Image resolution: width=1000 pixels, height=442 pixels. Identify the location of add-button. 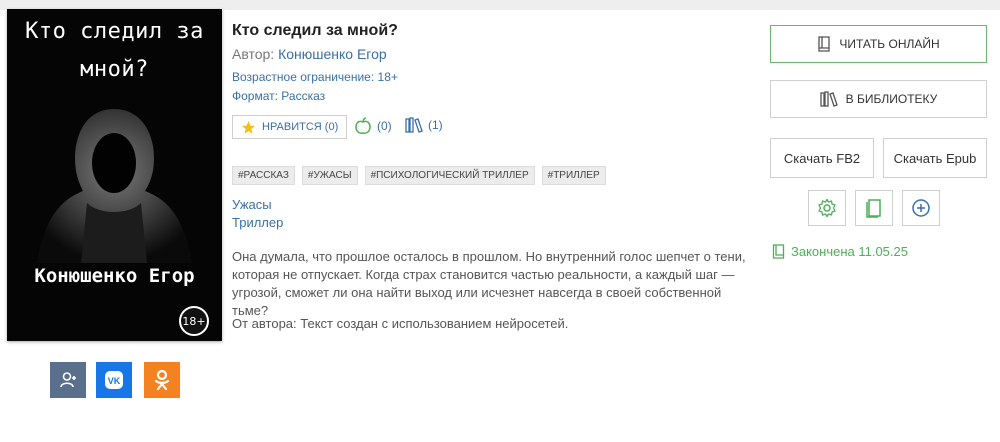
(921, 208).